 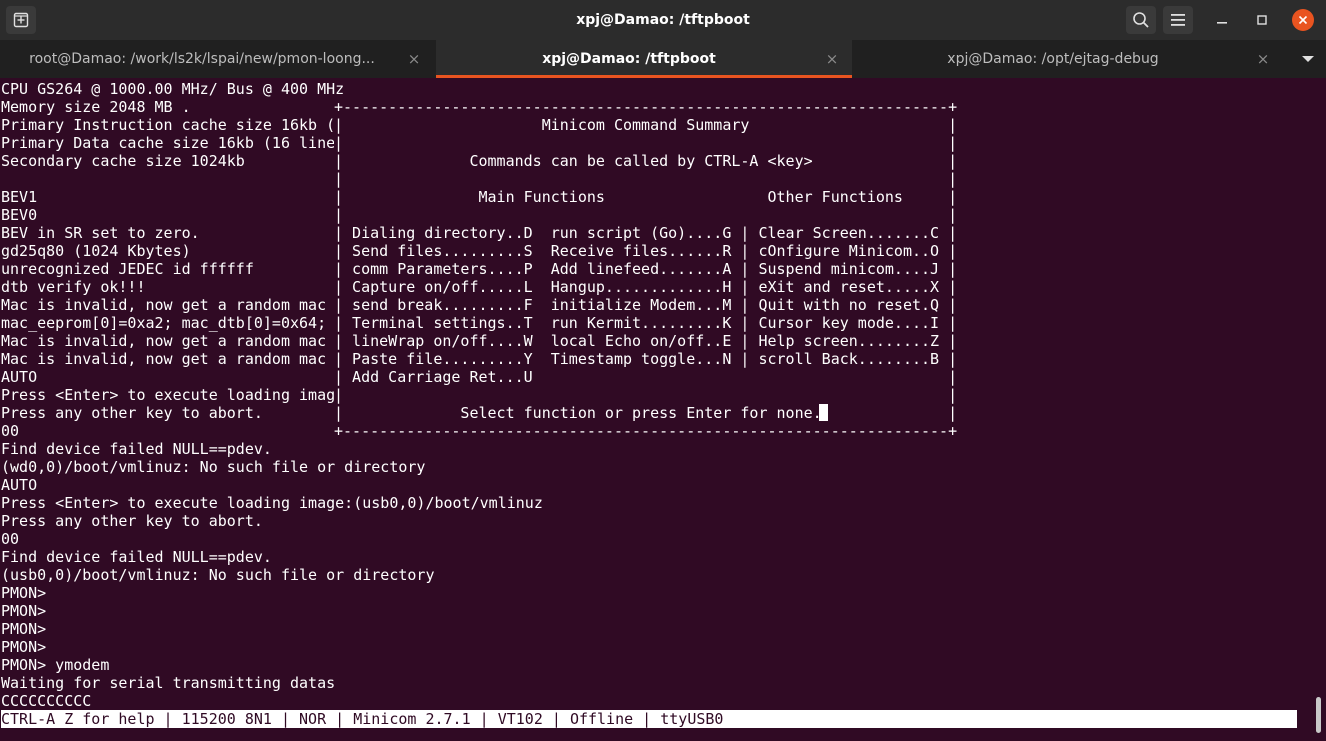 I want to click on terminal-line: Press any other key to abort., so click(x=132, y=521).